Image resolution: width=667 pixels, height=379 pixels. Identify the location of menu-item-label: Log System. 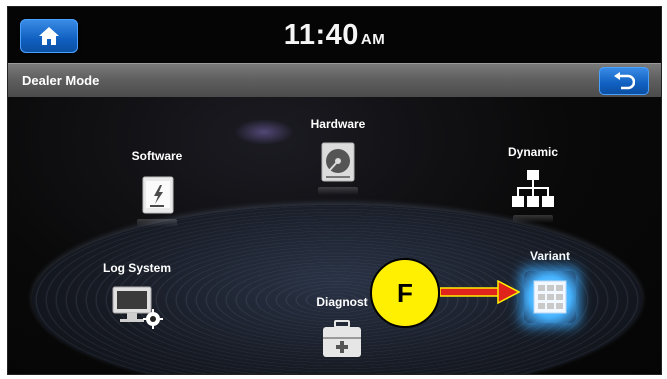
(136, 268).